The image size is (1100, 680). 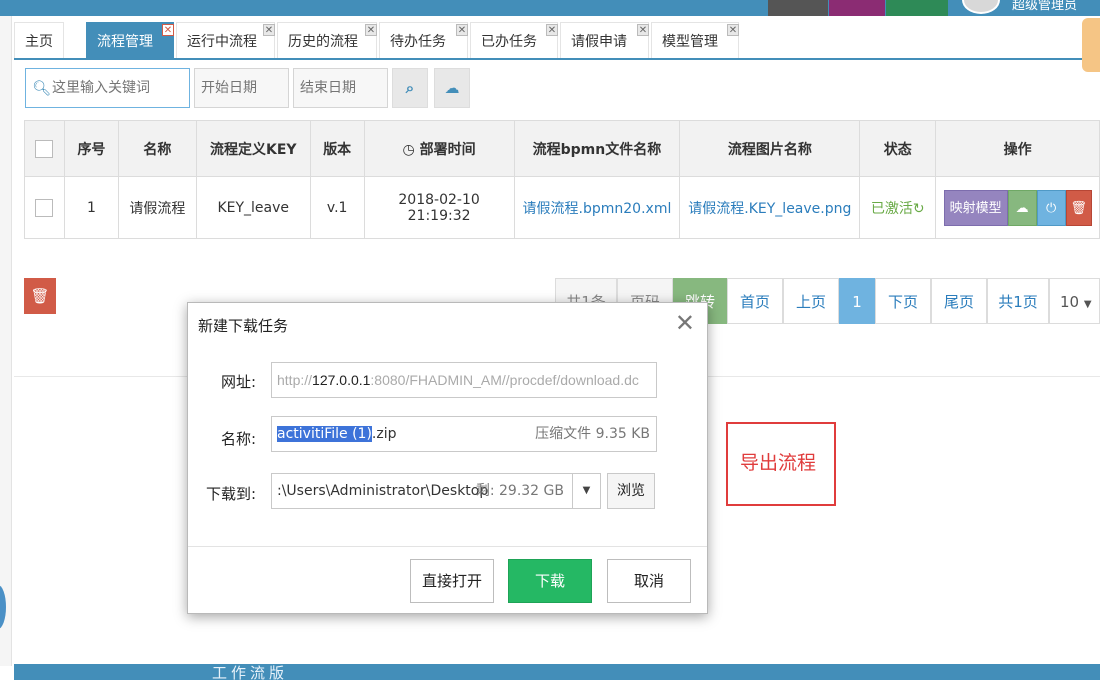 What do you see at coordinates (253, 208) in the screenshot?
I see `cell-key: KEY_leave` at bounding box center [253, 208].